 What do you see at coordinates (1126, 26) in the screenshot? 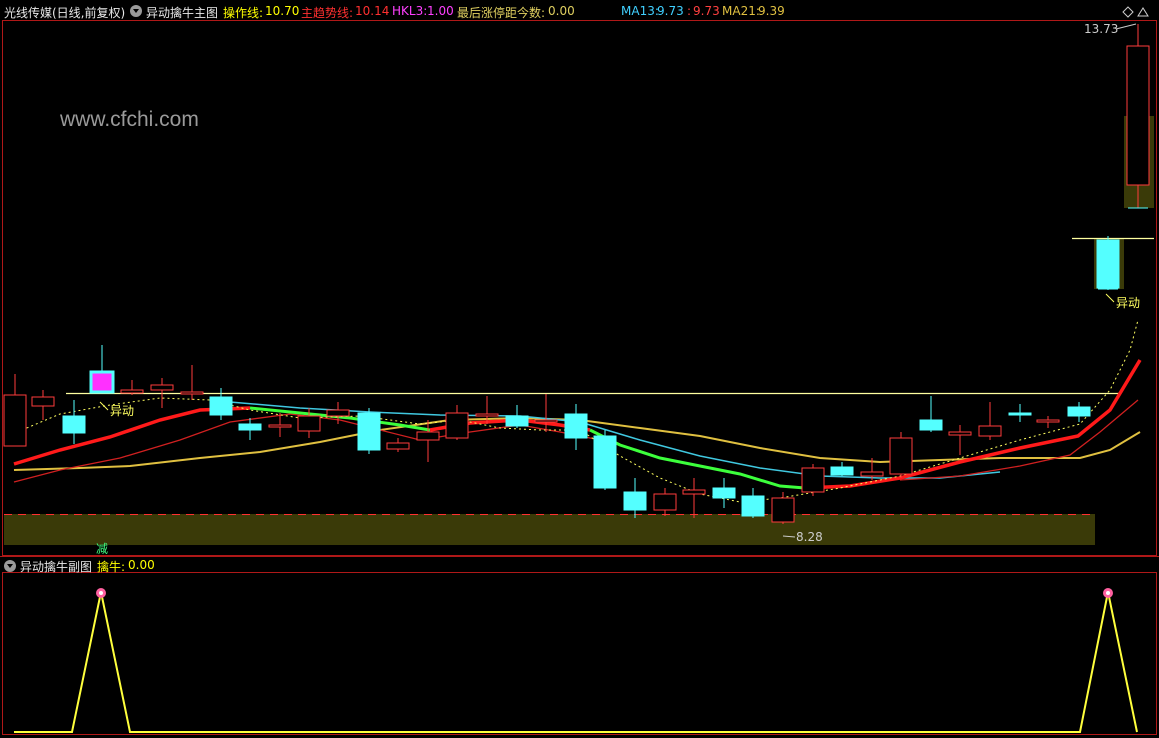
I see `high-price-arrow` at bounding box center [1126, 26].